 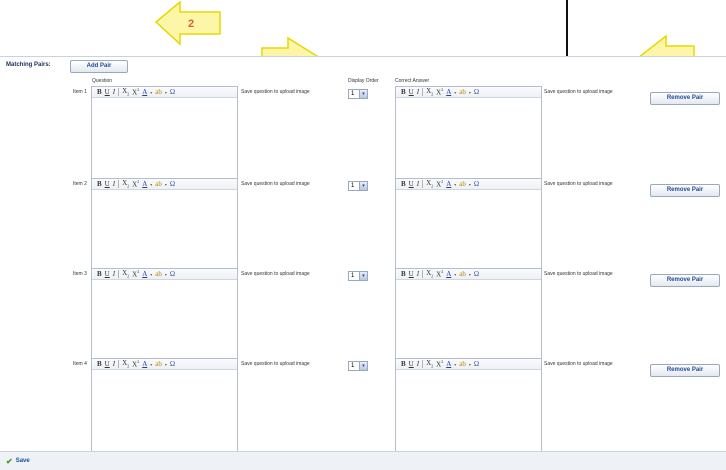 What do you see at coordinates (99, 66) in the screenshot?
I see `add-pair-button: Add Pair` at bounding box center [99, 66].